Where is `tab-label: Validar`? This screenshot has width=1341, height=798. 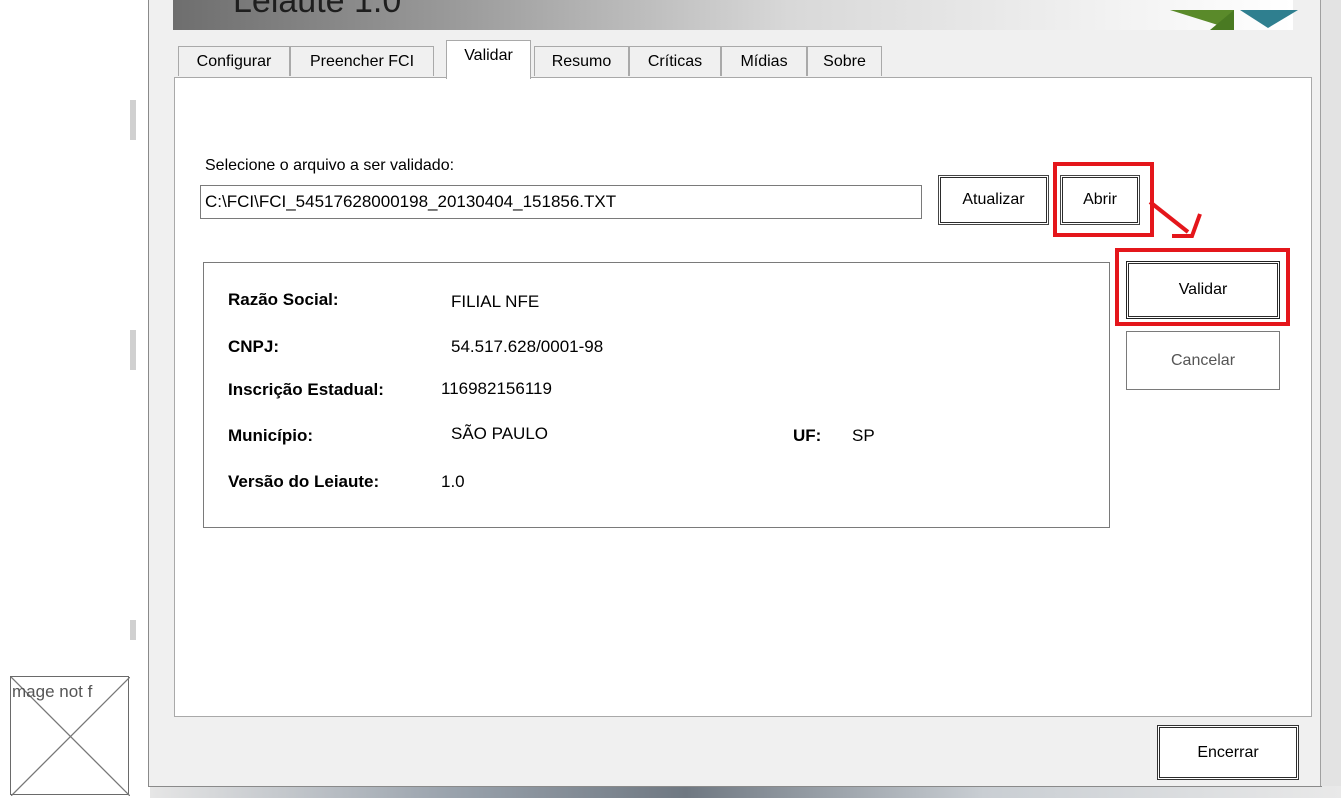
tab-label: Validar is located at coordinates (488, 55).